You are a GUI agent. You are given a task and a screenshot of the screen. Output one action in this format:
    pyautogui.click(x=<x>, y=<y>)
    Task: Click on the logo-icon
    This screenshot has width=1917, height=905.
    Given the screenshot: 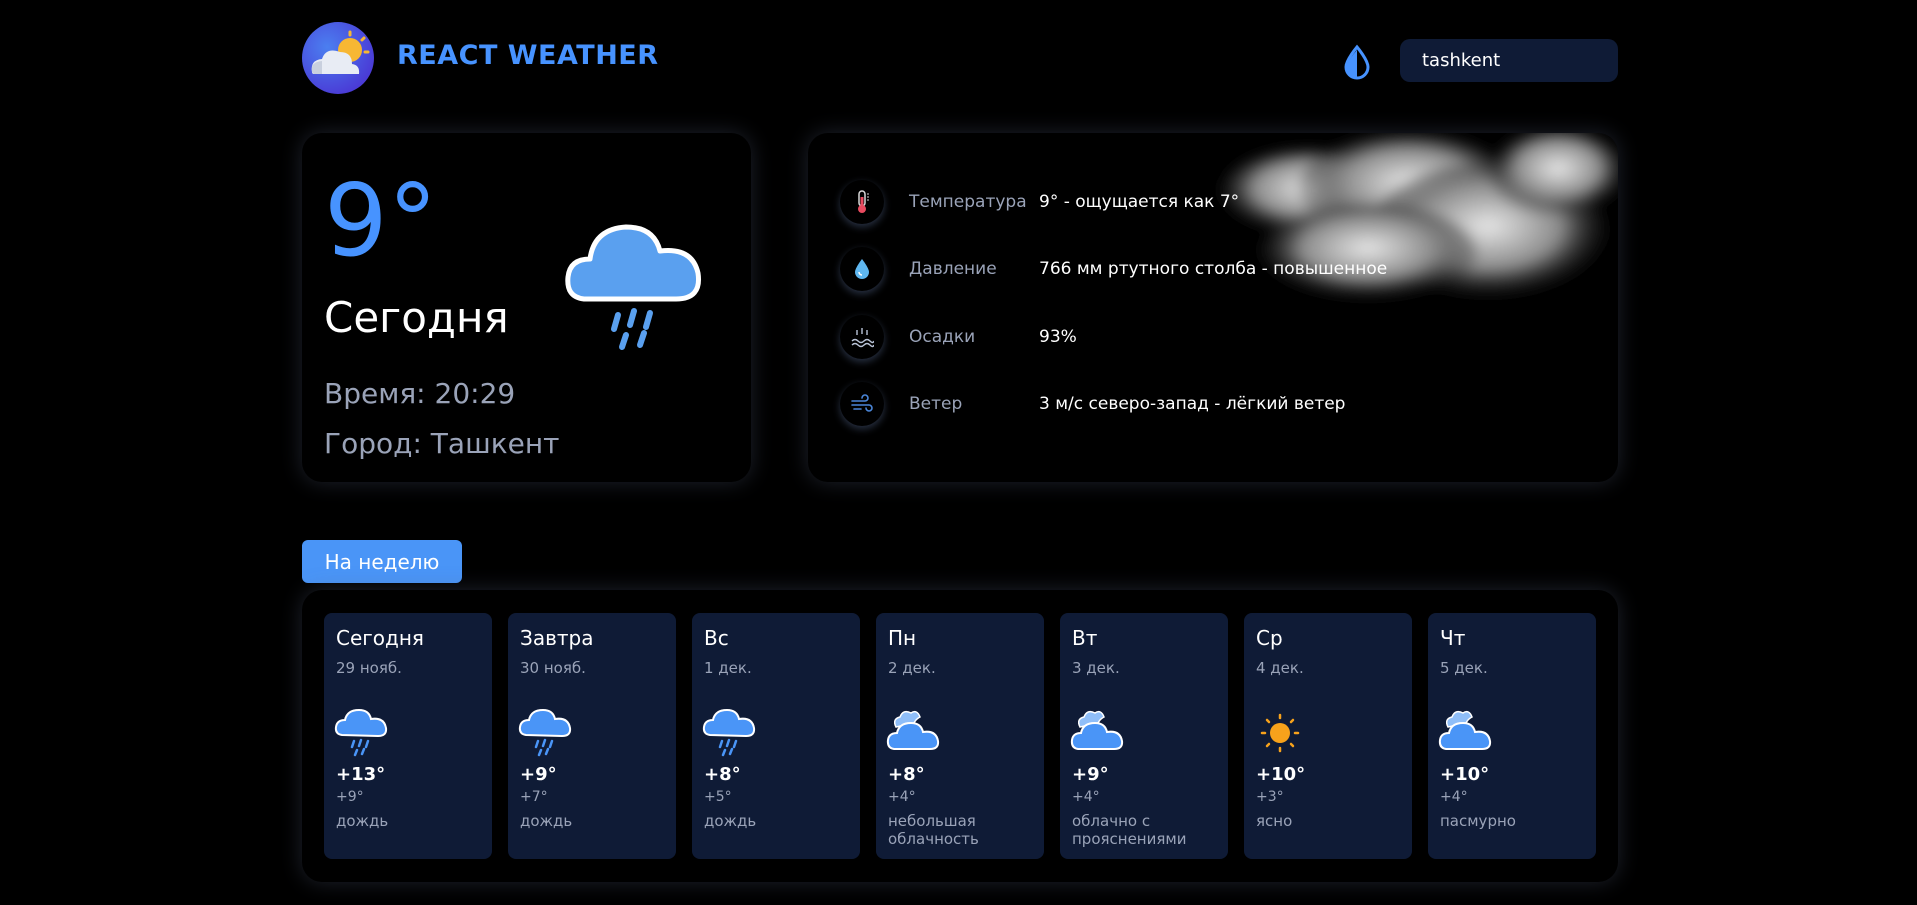 What is the action you would take?
    pyautogui.click(x=338, y=58)
    